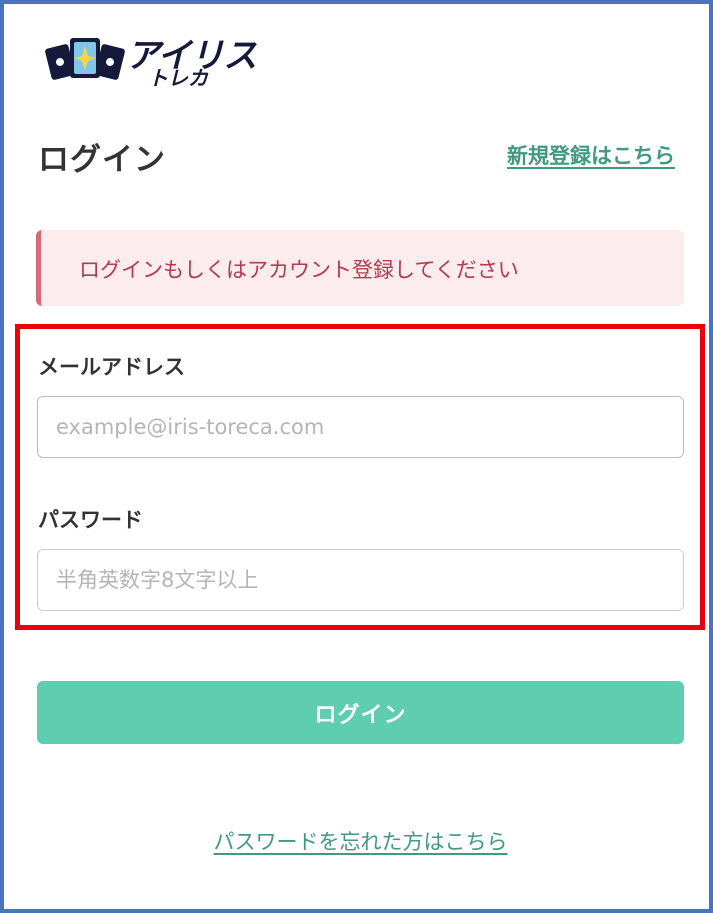 This screenshot has width=713, height=913. I want to click on brand-logo: アイリス トレカ, so click(150, 60).